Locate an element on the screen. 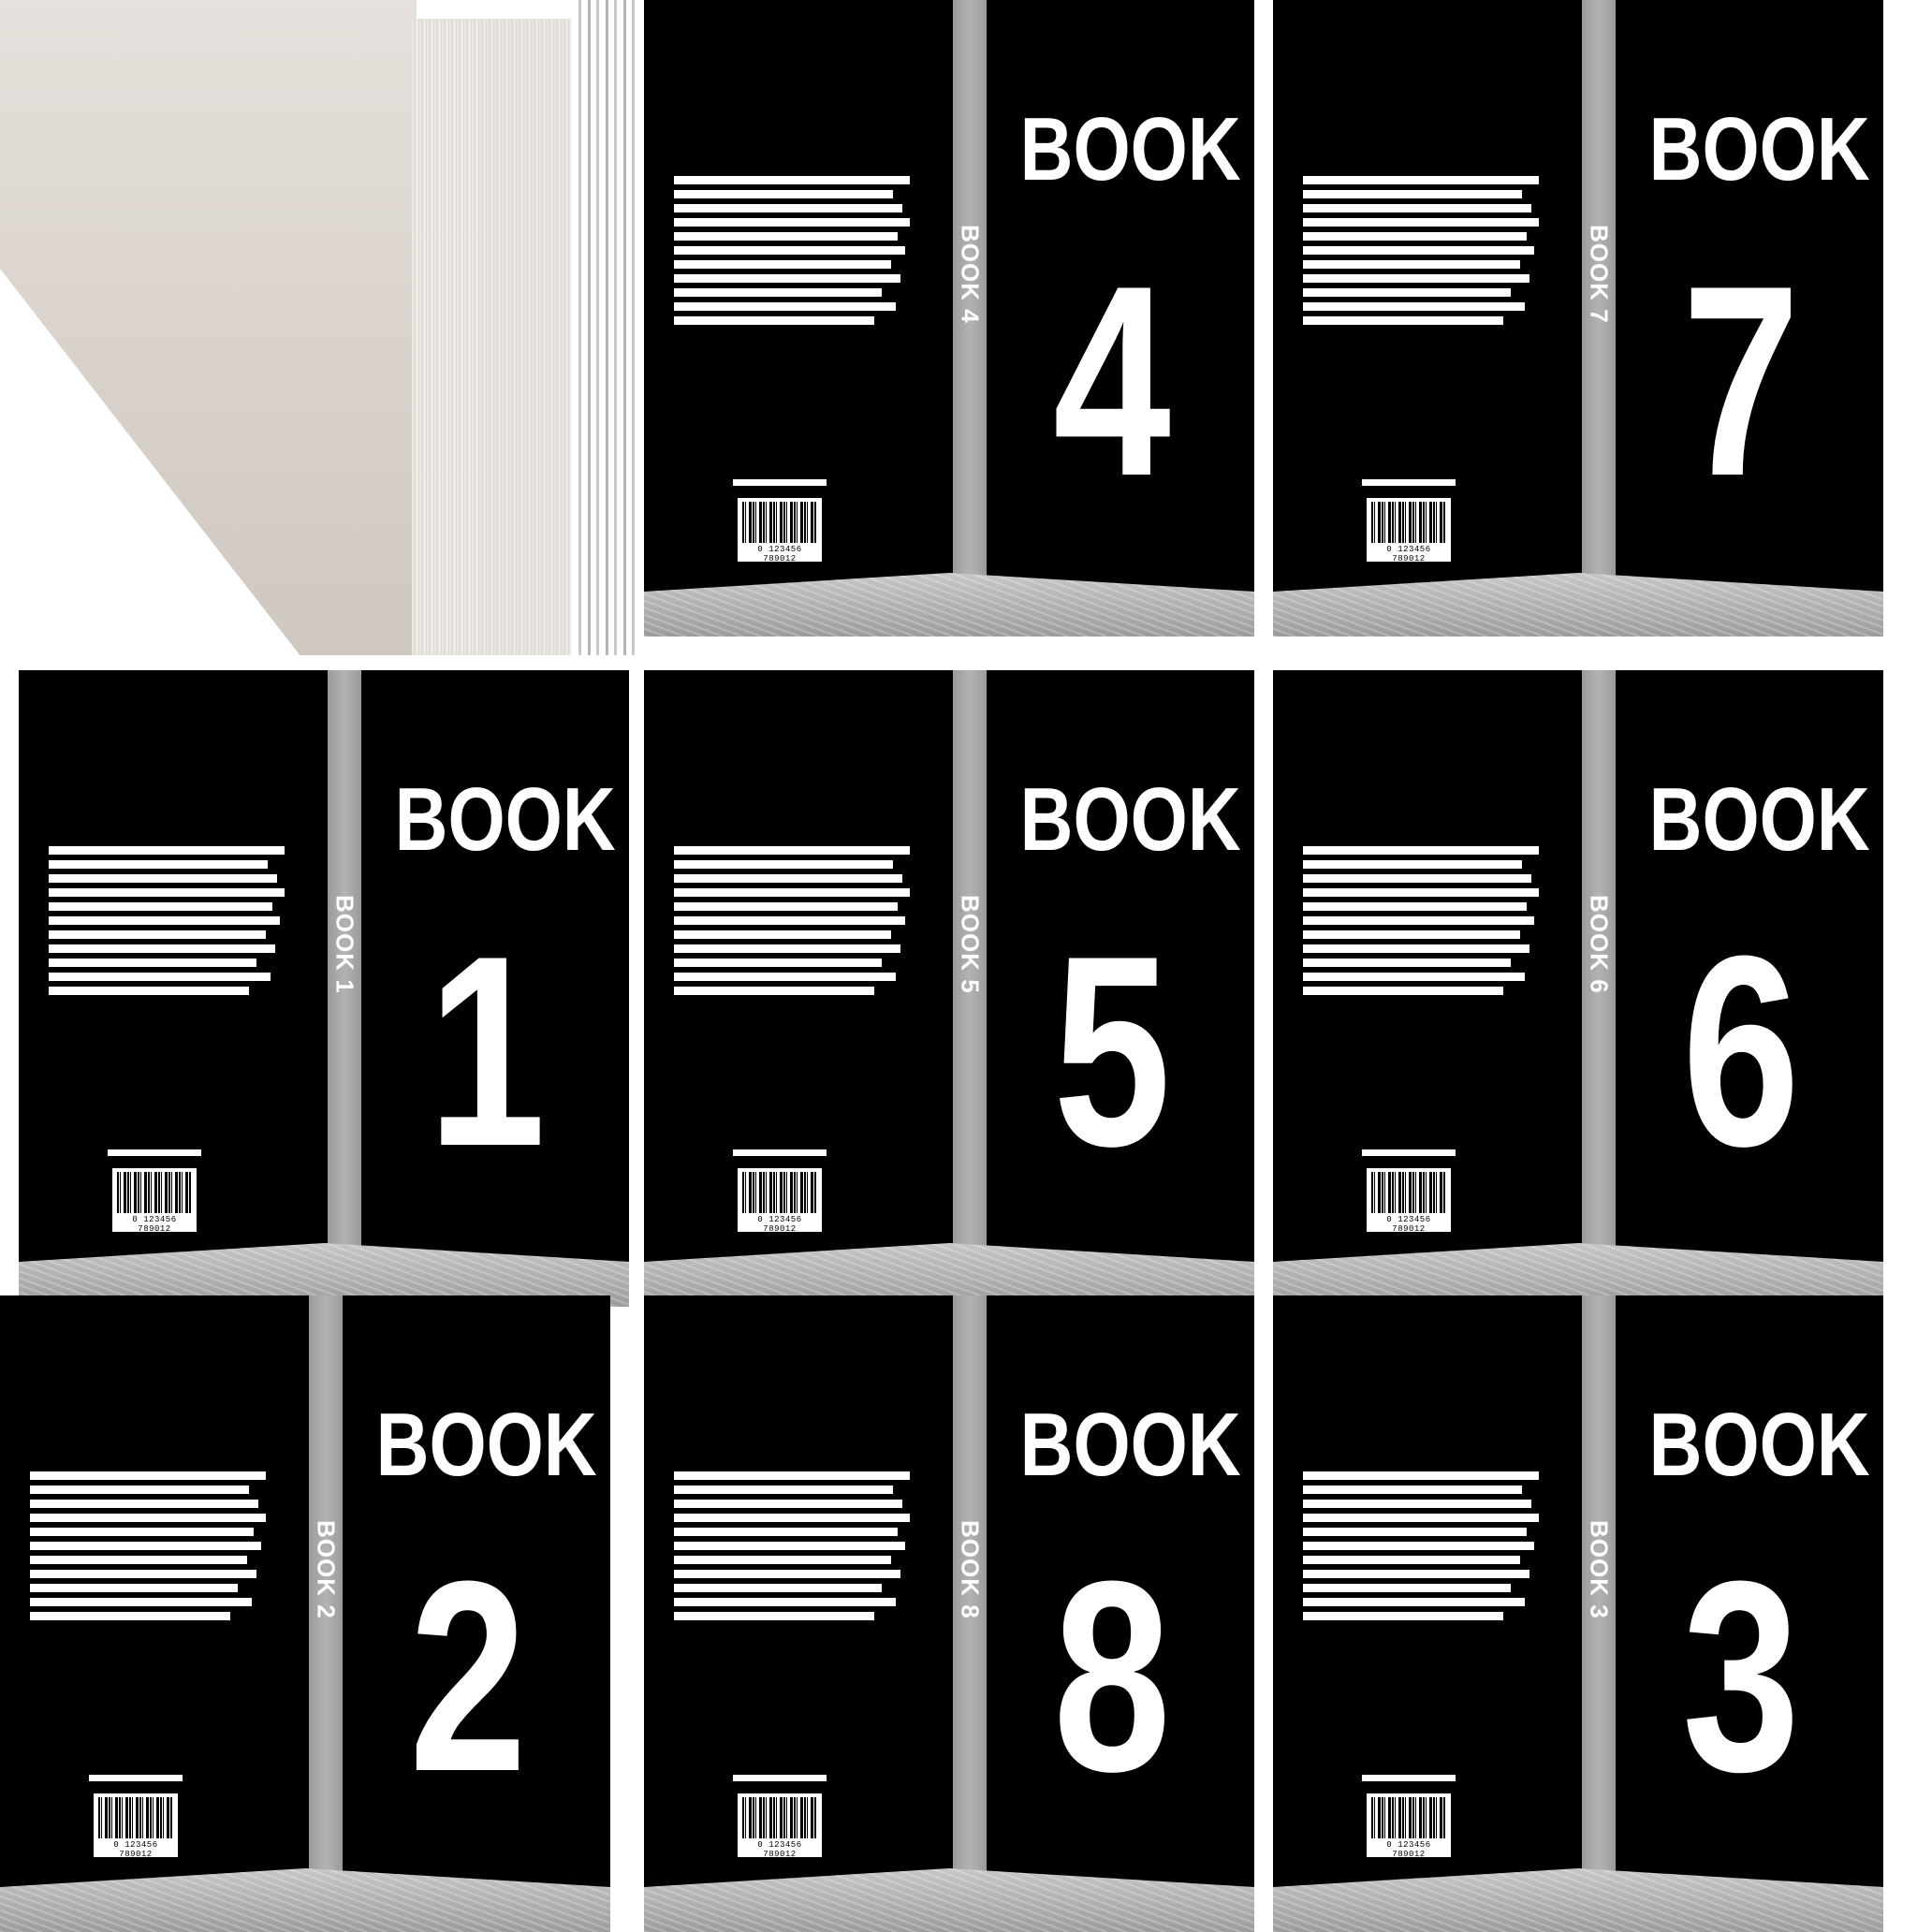 The width and height of the screenshot is (1917, 1932). book-cover-2: 0 123456 789012 BOOK 2 BOOK 2 is located at coordinates (305, 1614).